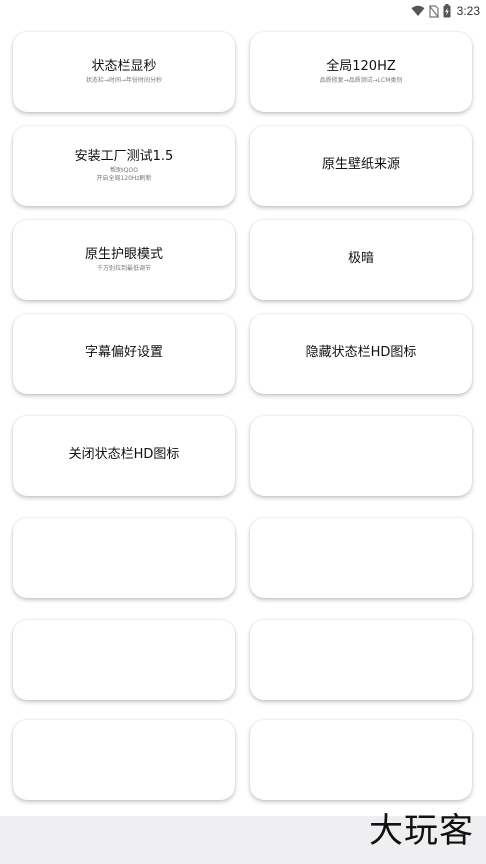 This screenshot has height=864, width=486. What do you see at coordinates (361, 80) in the screenshot?
I see `card-subtitle: 品质修复→品质测试→LCM类别` at bounding box center [361, 80].